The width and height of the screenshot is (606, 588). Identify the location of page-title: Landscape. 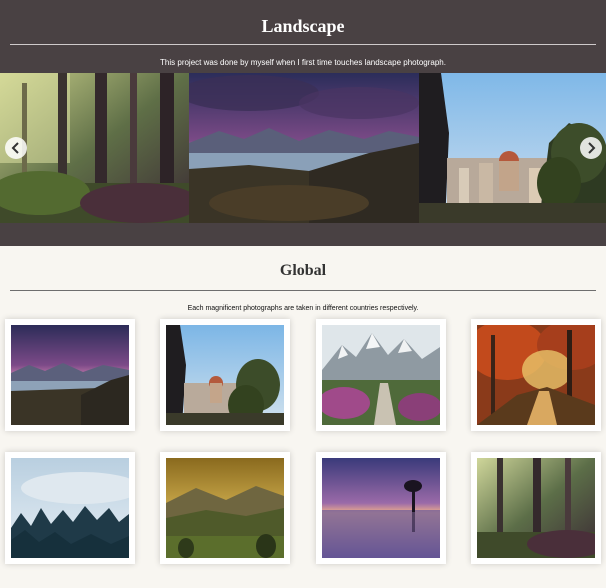
(303, 26).